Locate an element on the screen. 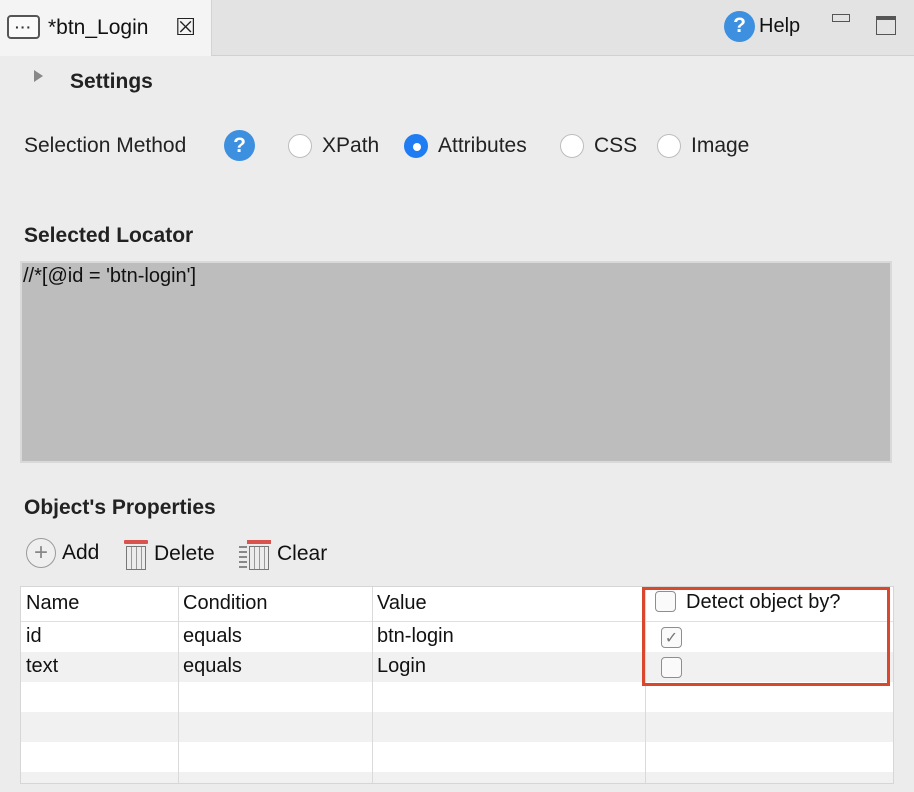  column-header-condition: Condition is located at coordinates (225, 604).